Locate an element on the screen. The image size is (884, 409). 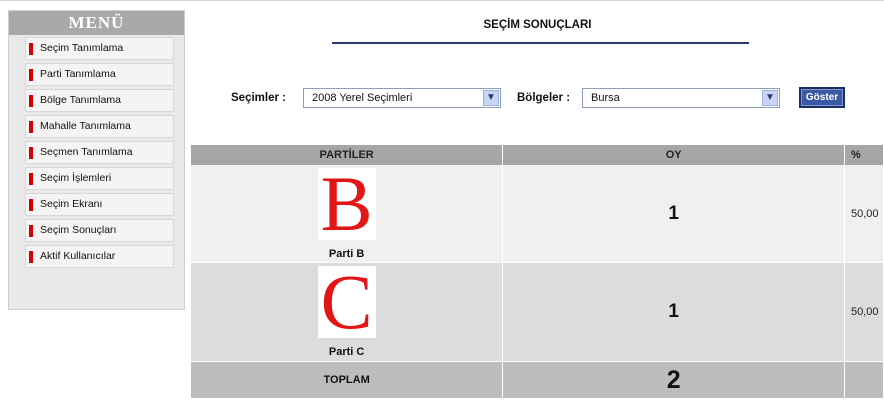
regions-label: Bölgeler : is located at coordinates (544, 98).